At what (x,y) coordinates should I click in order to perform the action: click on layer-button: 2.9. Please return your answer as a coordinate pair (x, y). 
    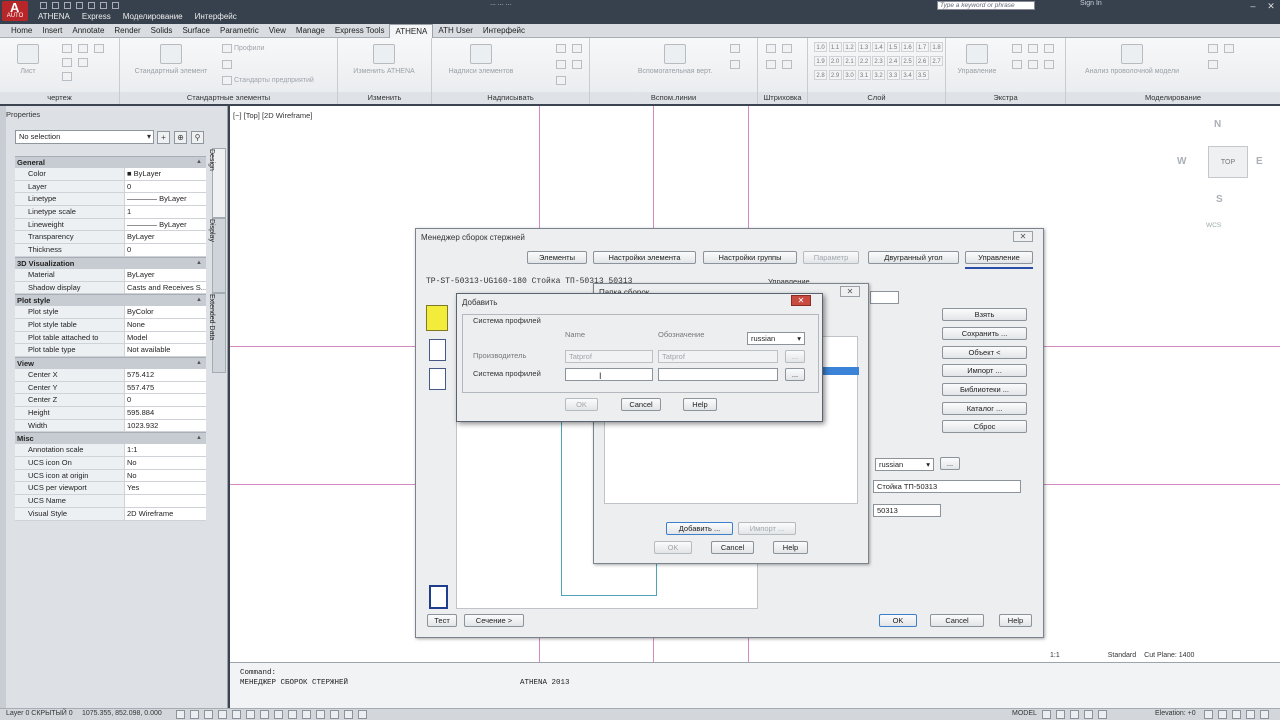
    Looking at the image, I should click on (835, 75).